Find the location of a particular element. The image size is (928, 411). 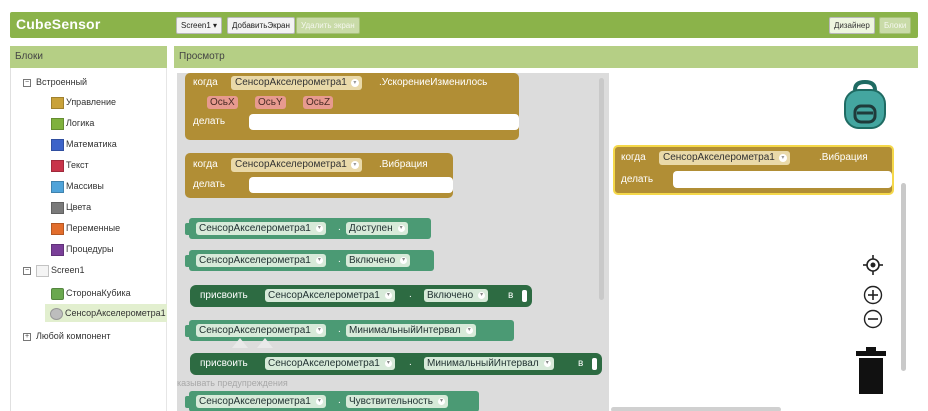

do-label: делать is located at coordinates (209, 121).